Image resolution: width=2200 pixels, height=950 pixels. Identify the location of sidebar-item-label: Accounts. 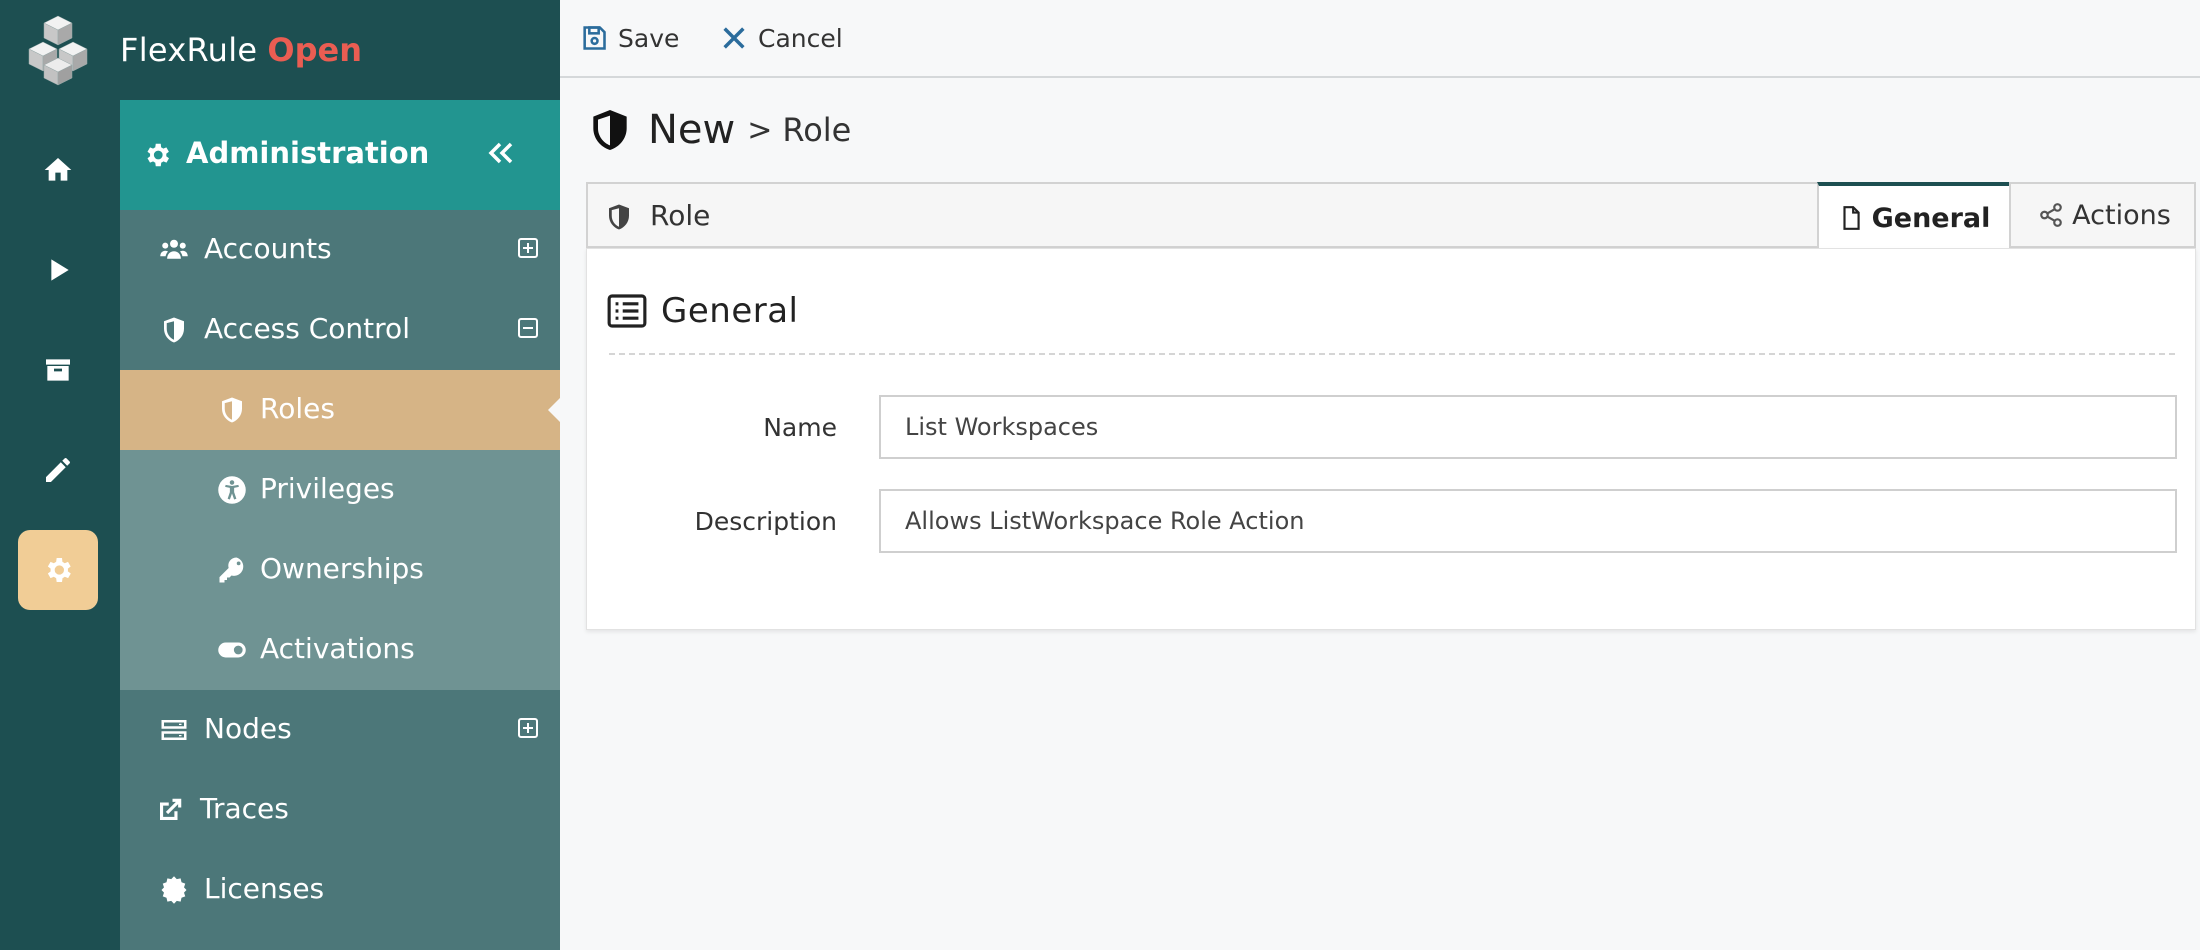
(268, 248).